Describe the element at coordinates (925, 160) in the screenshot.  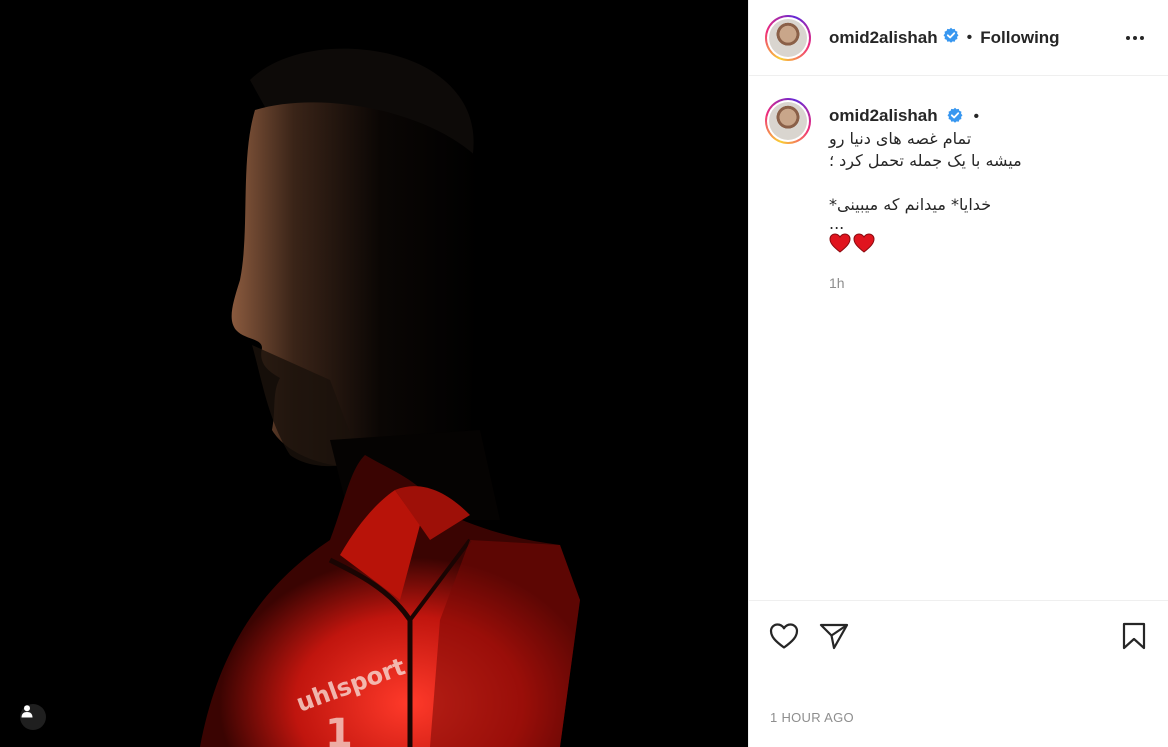
I see `caption-line-2: میشه با یک جمله تحمل کرد ؛` at that location.